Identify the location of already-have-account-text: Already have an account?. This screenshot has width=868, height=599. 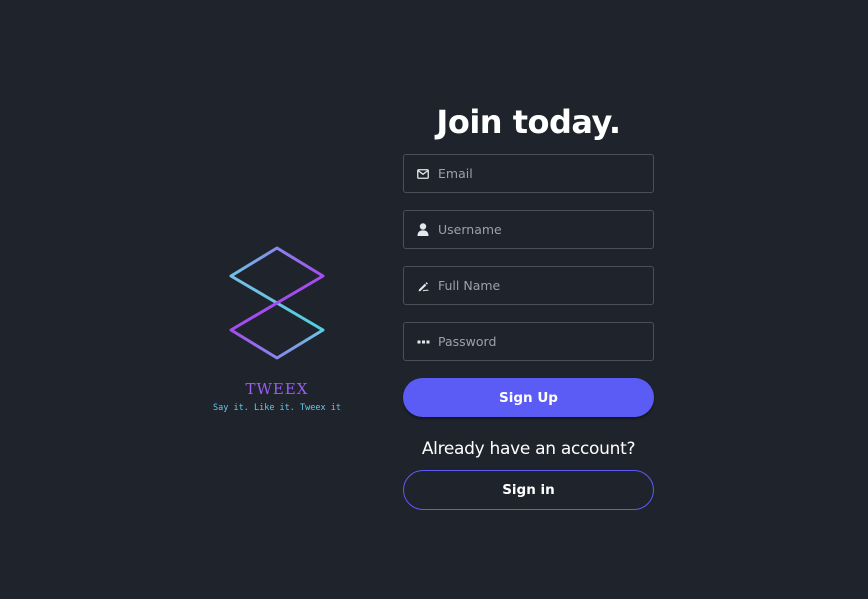
(528, 449).